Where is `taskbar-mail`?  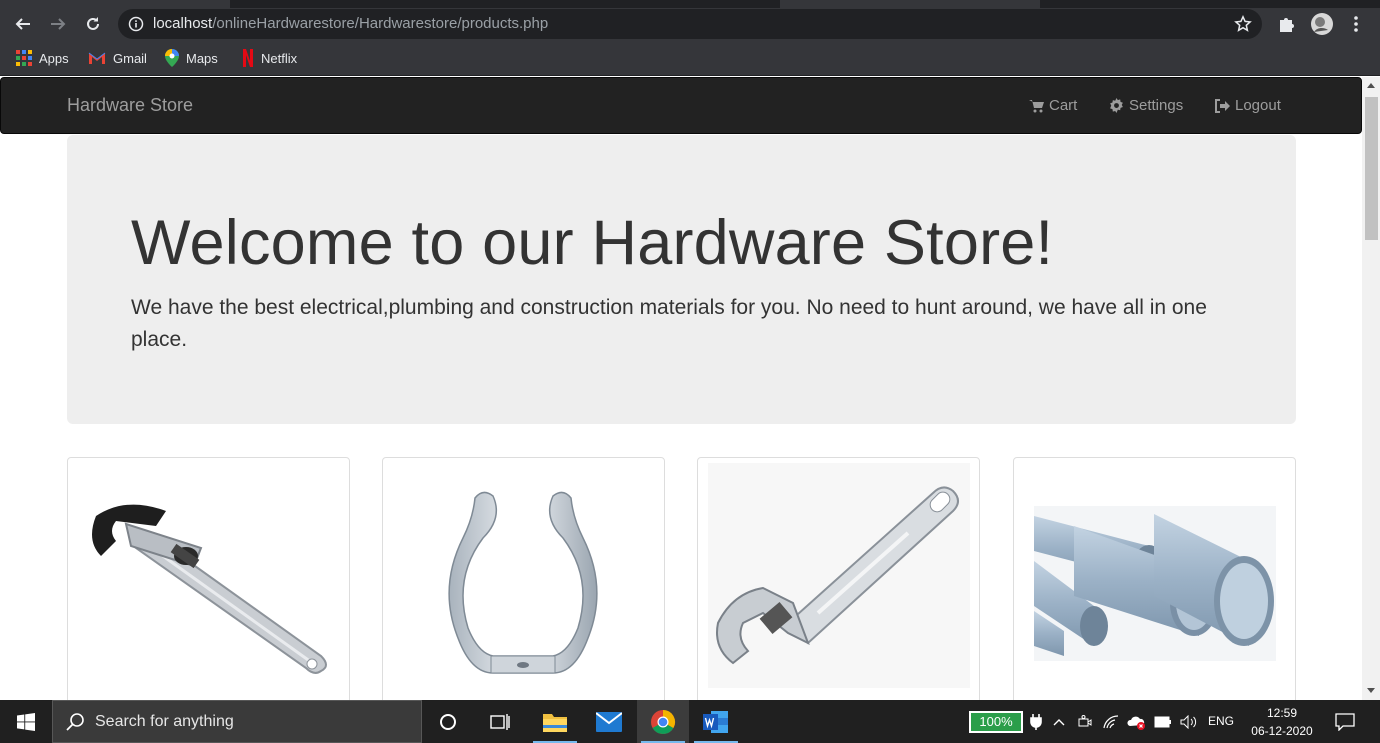 taskbar-mail is located at coordinates (609, 721).